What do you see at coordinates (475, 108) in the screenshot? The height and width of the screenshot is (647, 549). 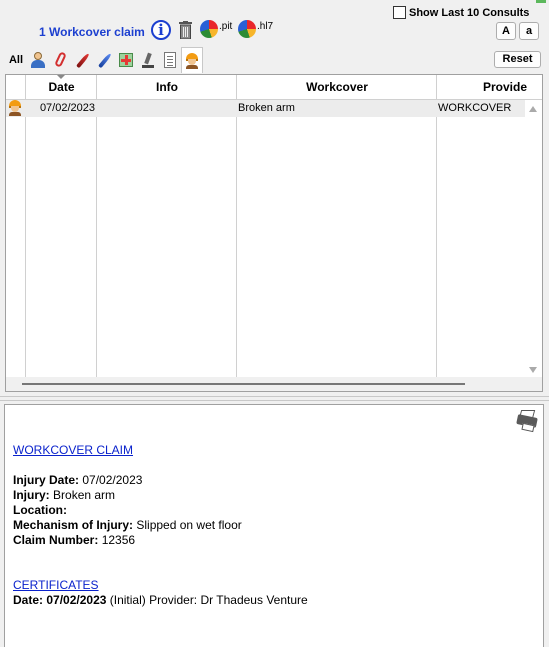 I see `cell-provider: WORKCOVER` at bounding box center [475, 108].